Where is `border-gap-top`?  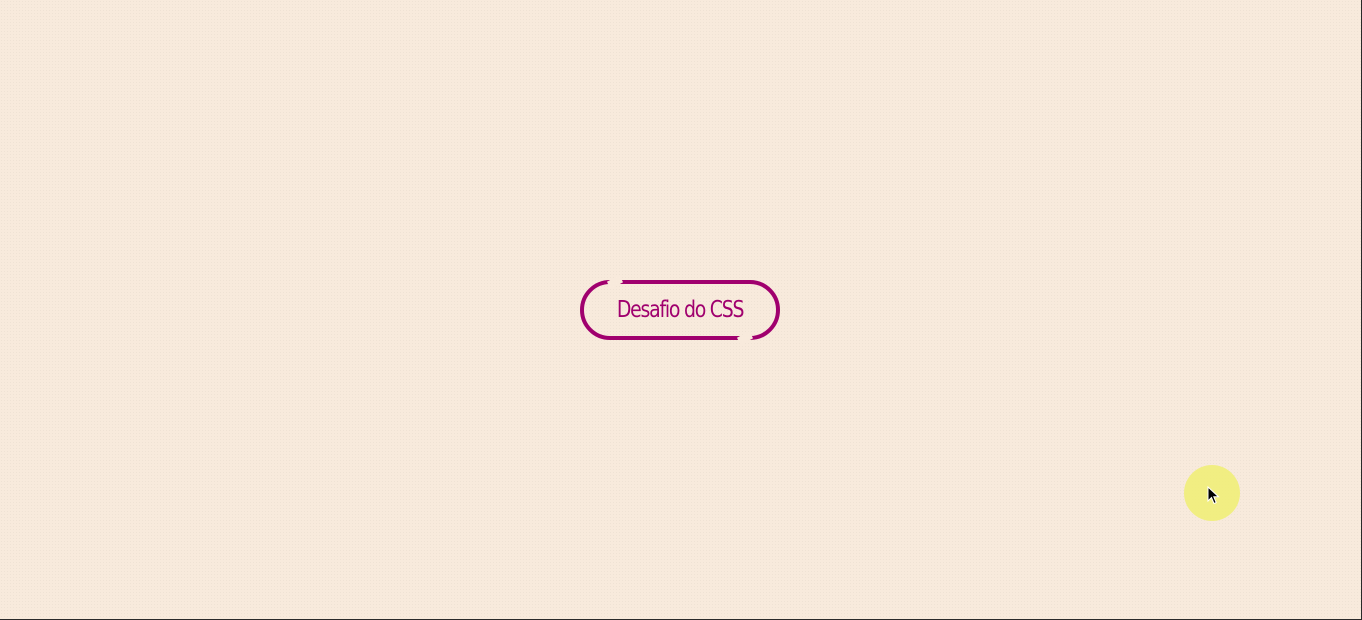 border-gap-top is located at coordinates (615, 282).